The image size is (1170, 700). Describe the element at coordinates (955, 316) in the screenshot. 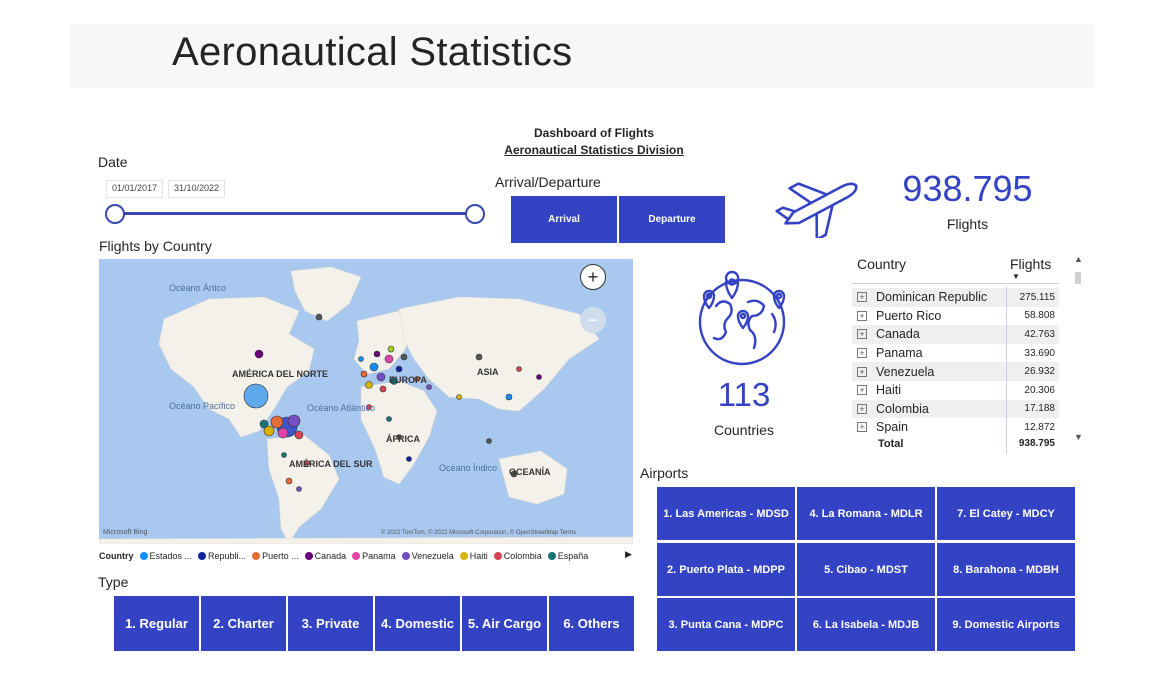

I see `table-row: + Puerto Rico 58.808` at that location.